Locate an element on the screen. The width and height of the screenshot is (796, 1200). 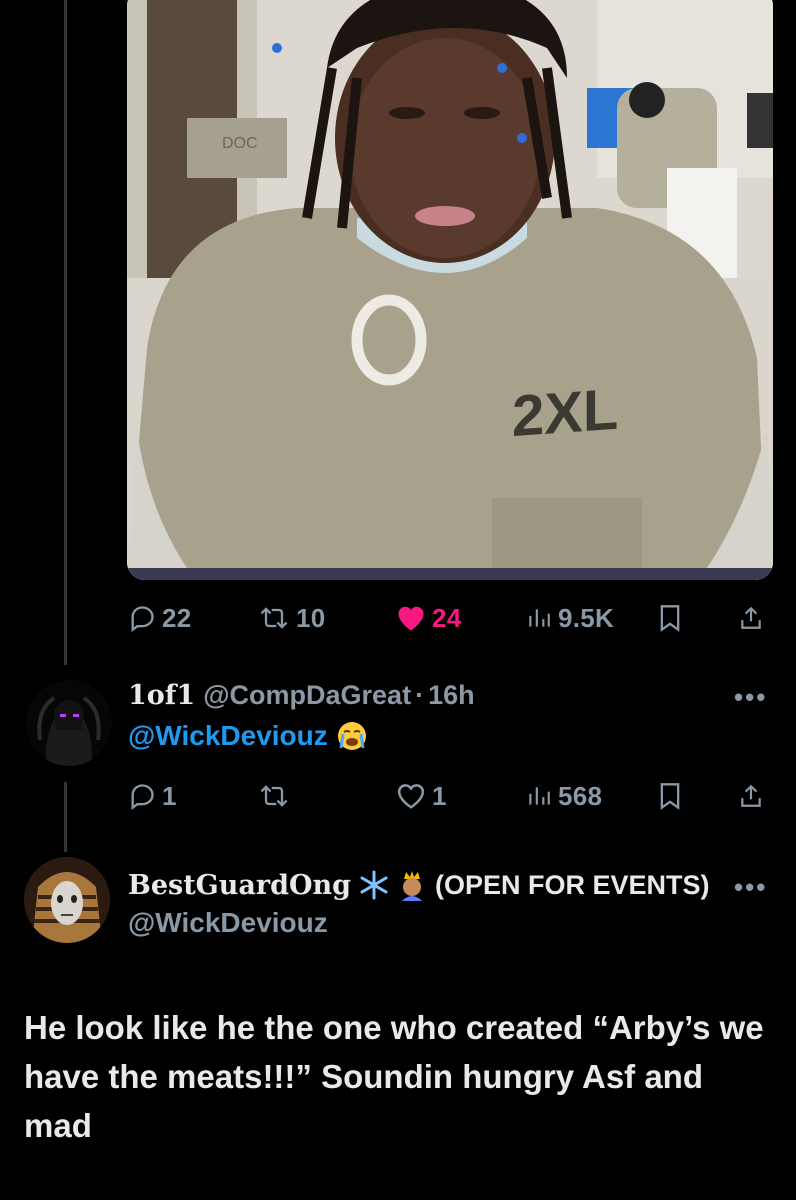
views-count: 568 is located at coordinates (580, 795).